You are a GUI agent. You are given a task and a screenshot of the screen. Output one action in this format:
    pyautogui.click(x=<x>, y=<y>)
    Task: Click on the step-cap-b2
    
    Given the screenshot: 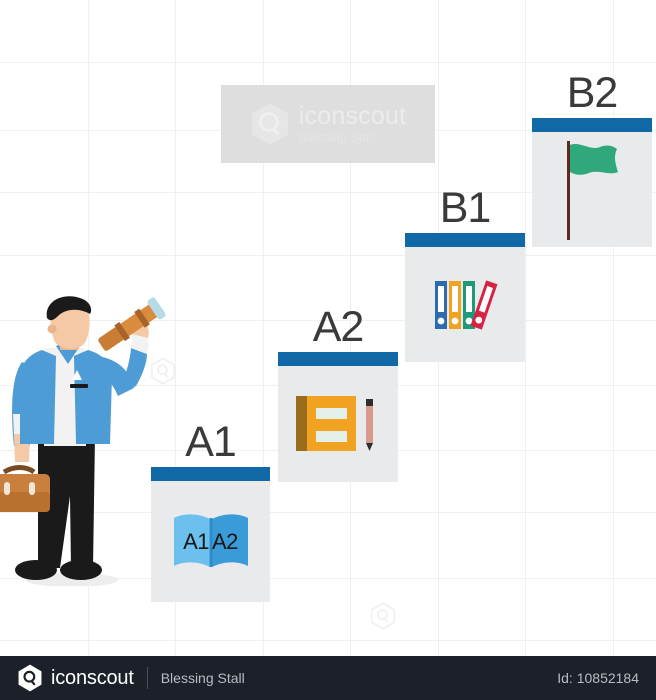 What is the action you would take?
    pyautogui.click(x=592, y=125)
    